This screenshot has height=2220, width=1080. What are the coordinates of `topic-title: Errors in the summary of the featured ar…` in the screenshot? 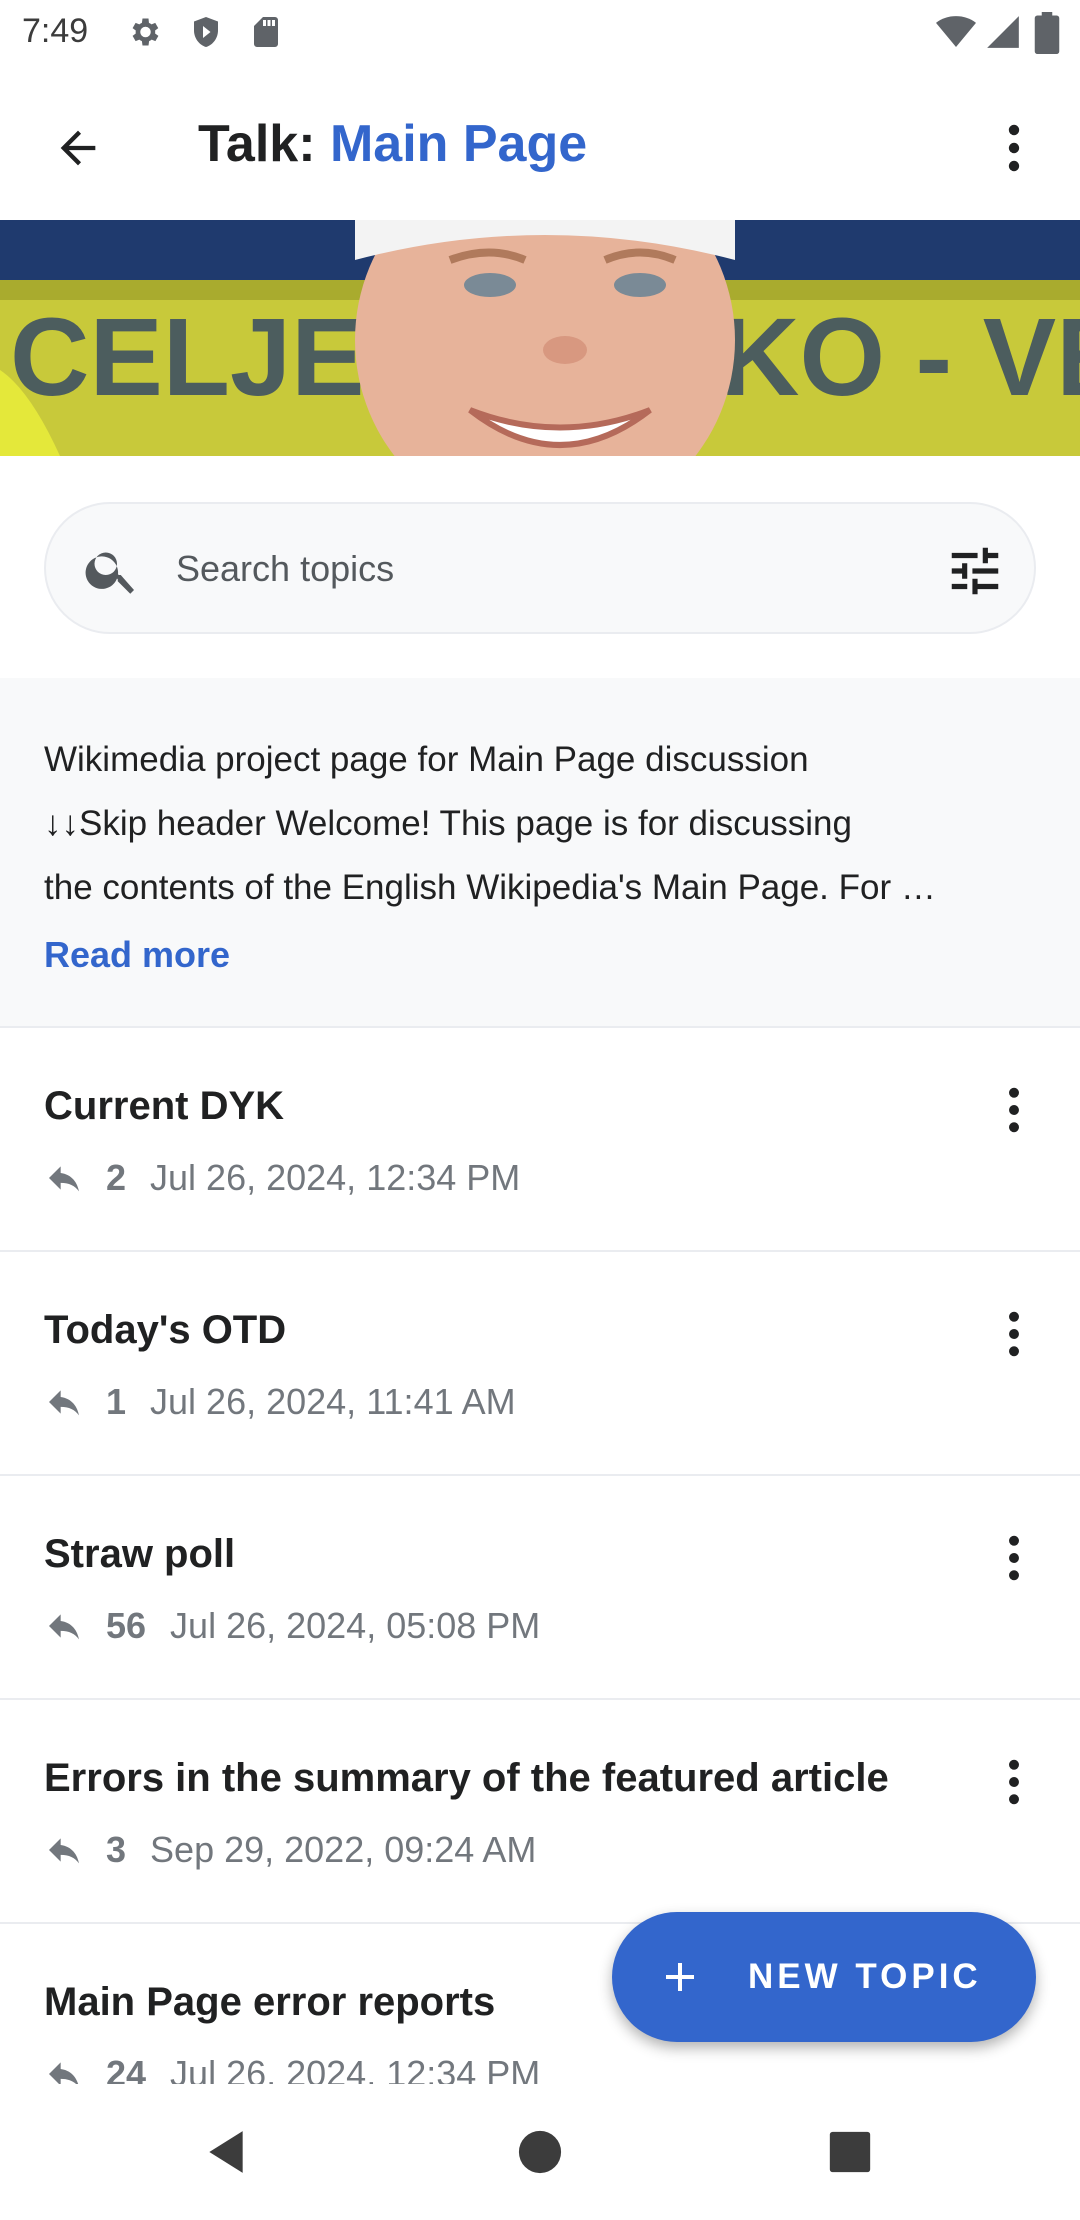 It's located at (466, 1778).